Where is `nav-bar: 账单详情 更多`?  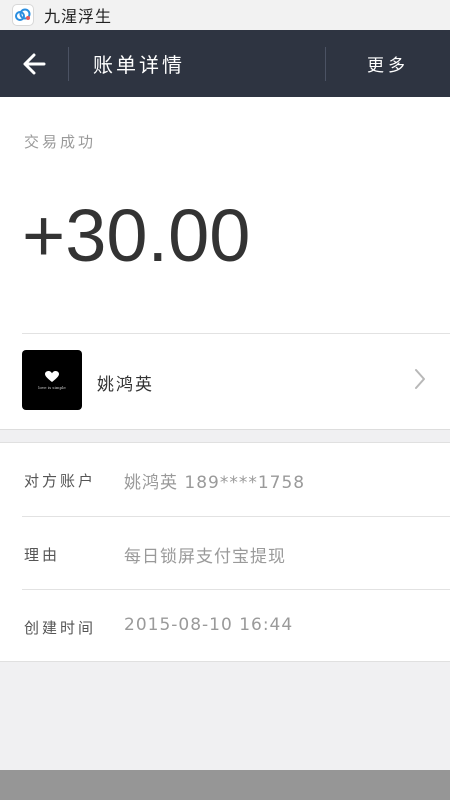 nav-bar: 账单详情 更多 is located at coordinates (225, 63).